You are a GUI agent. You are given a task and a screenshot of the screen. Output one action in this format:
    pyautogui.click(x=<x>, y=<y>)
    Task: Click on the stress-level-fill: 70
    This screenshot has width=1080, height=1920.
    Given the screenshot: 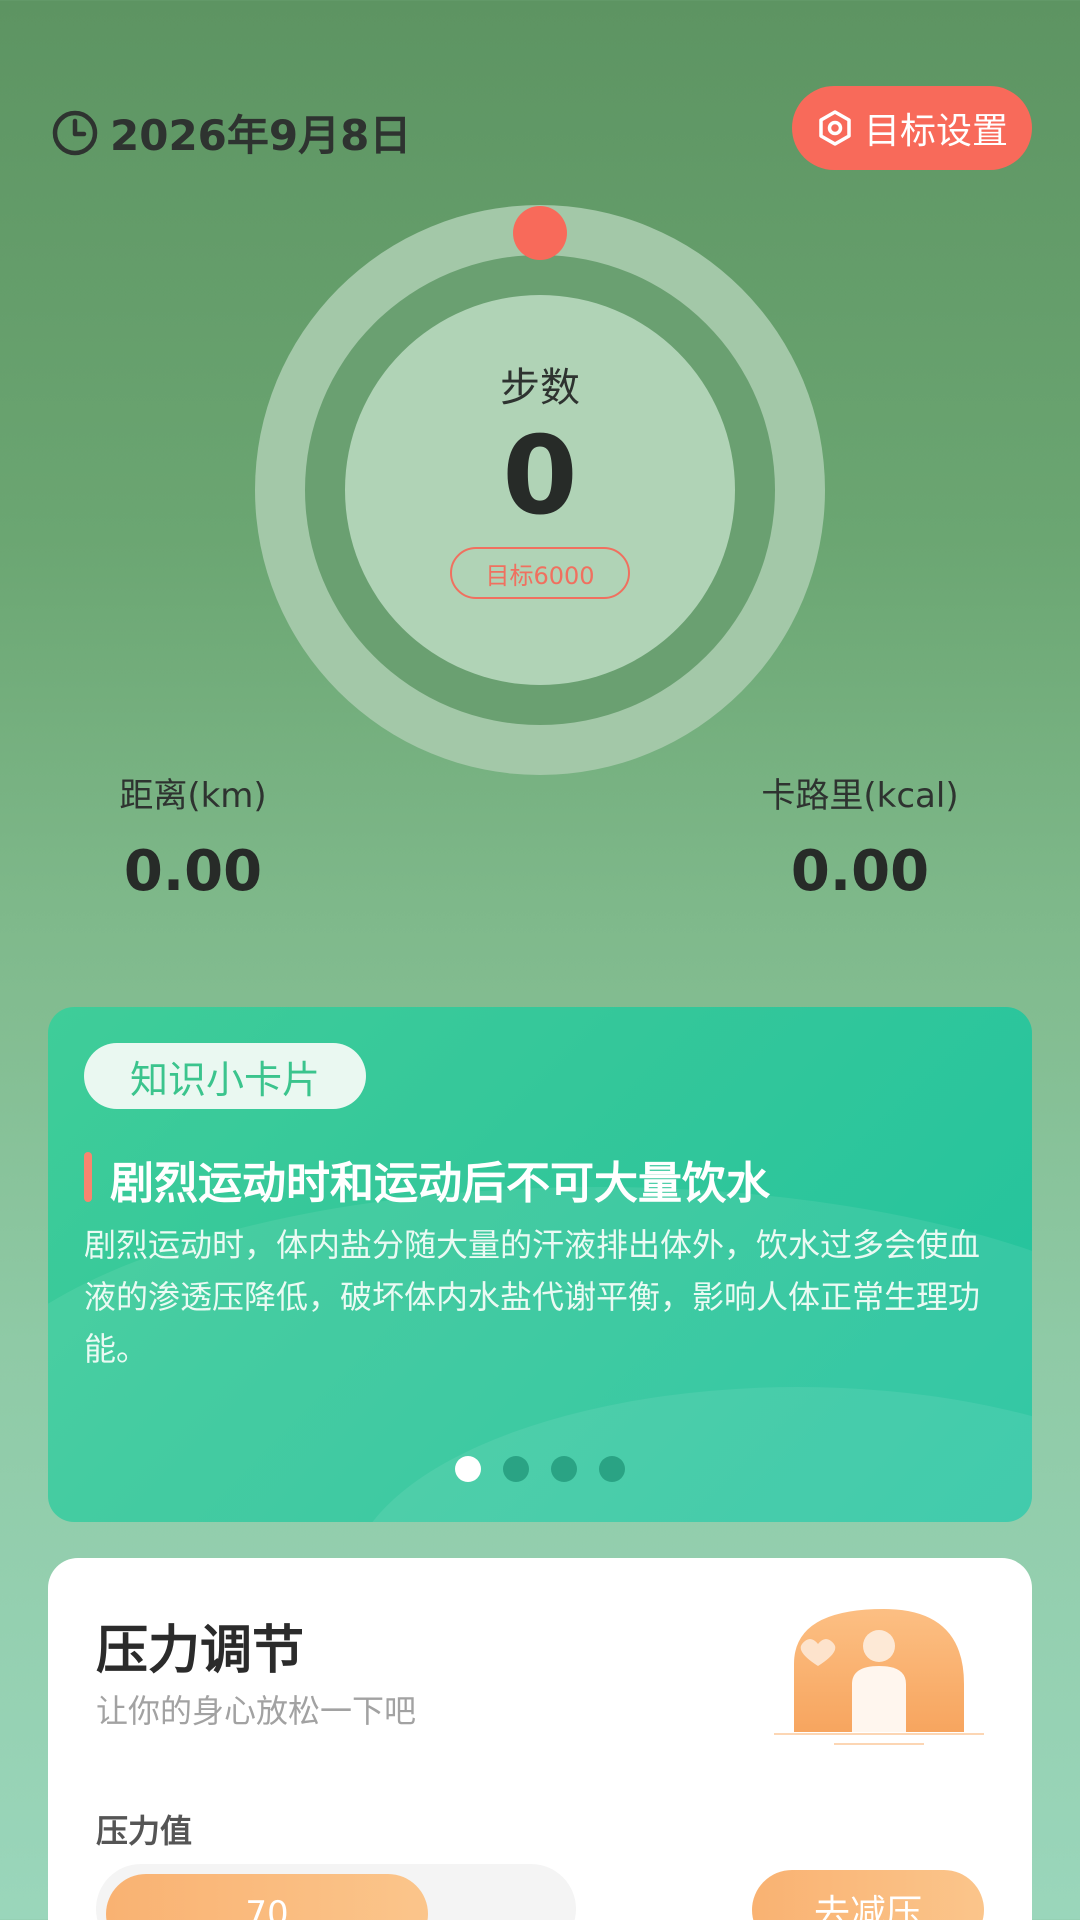 What is the action you would take?
    pyautogui.click(x=267, y=1897)
    